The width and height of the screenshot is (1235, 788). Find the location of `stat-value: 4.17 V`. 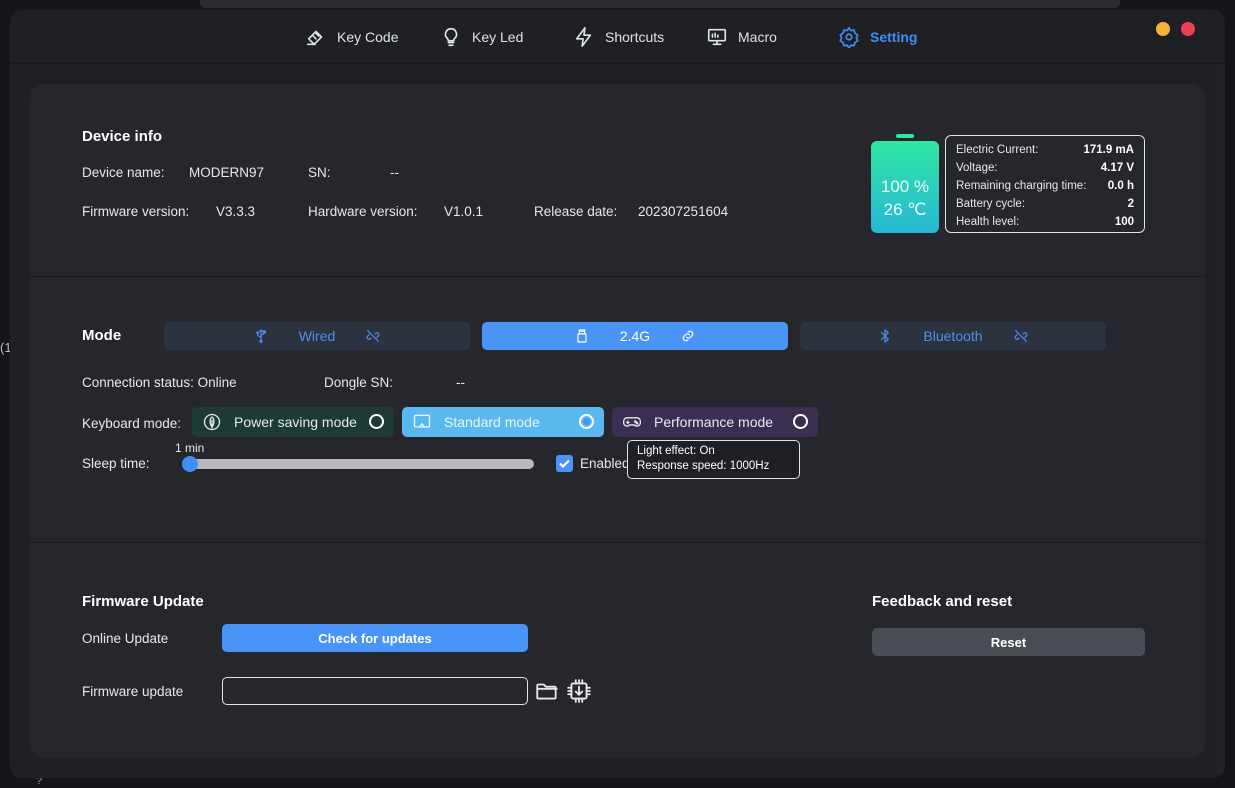

stat-value: 4.17 V is located at coordinates (1117, 168).